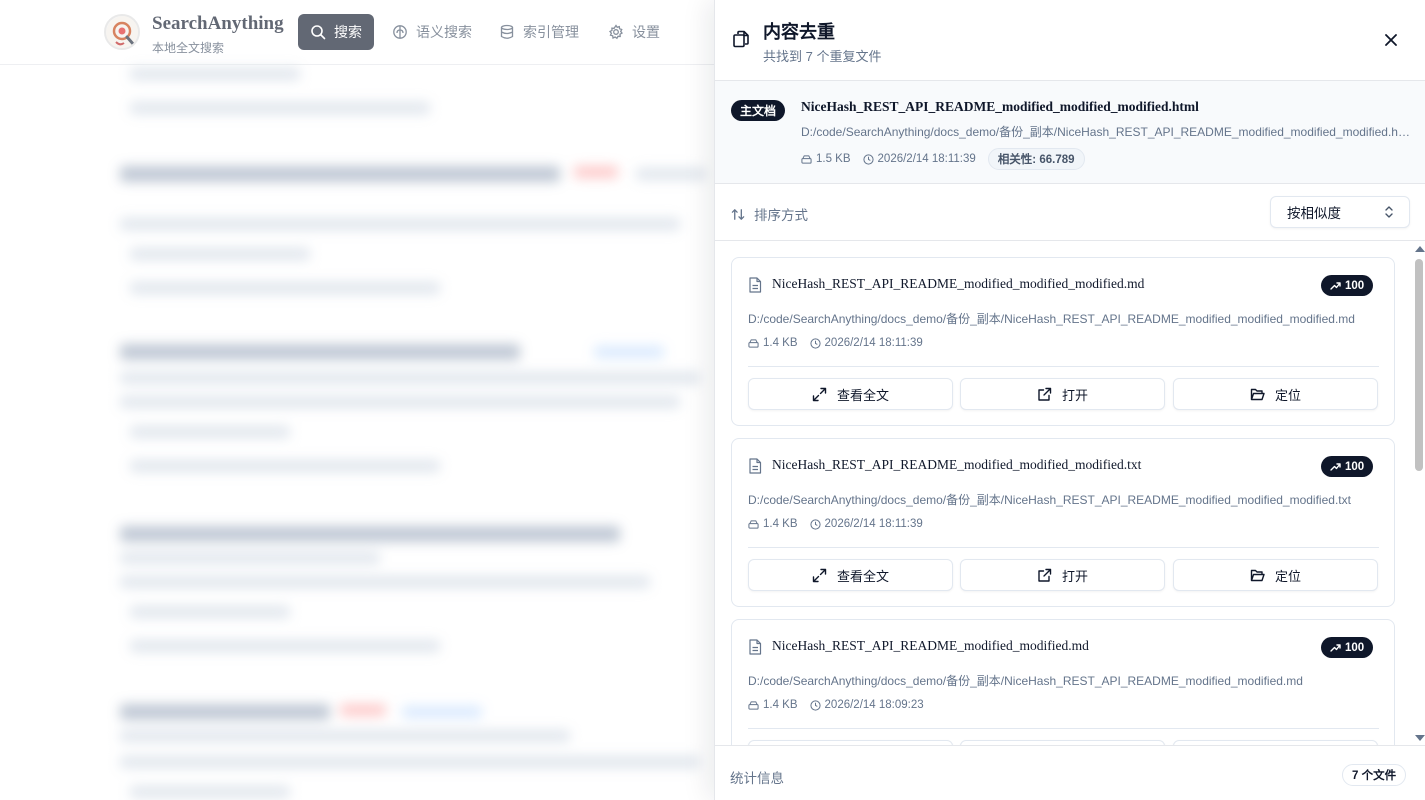 This screenshot has width=1425, height=800. Describe the element at coordinates (1374, 775) in the screenshot. I see `file-count-badge: 7 个文件` at that location.